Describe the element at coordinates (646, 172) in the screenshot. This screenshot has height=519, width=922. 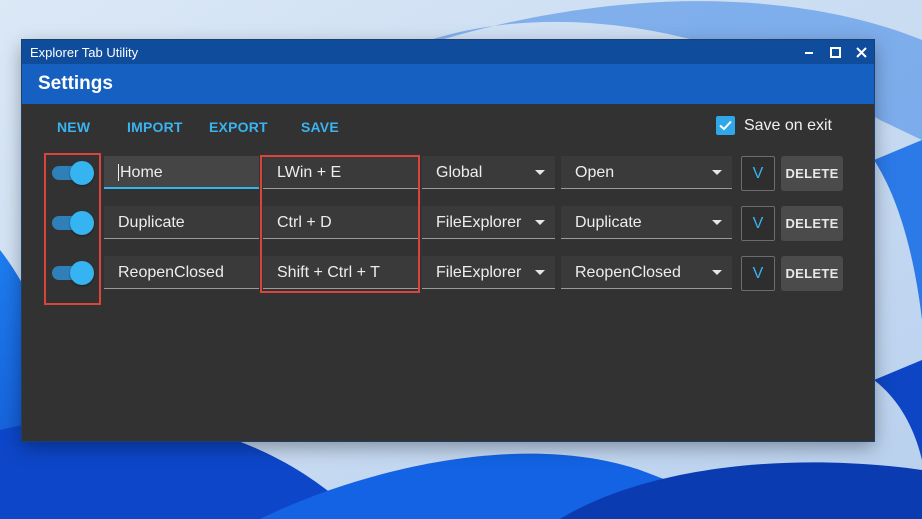
I see `action-select: Open` at that location.